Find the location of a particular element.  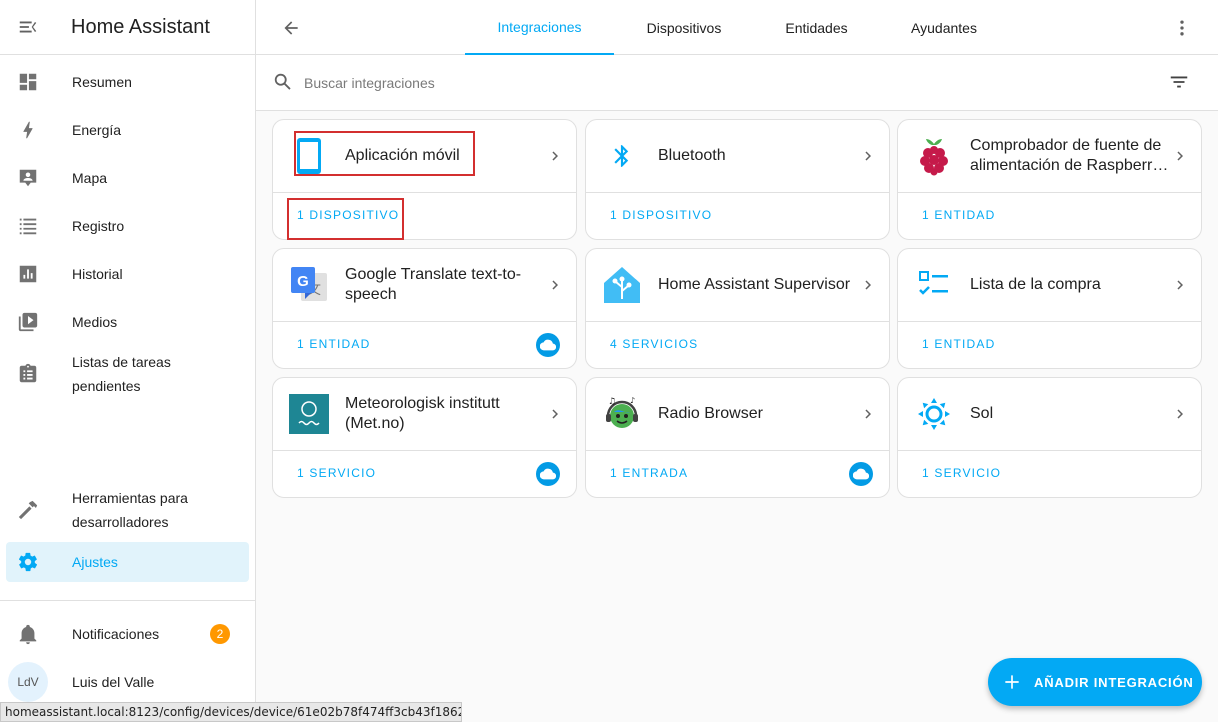

services-link: 4 SERVICIOS is located at coordinates (654, 344).